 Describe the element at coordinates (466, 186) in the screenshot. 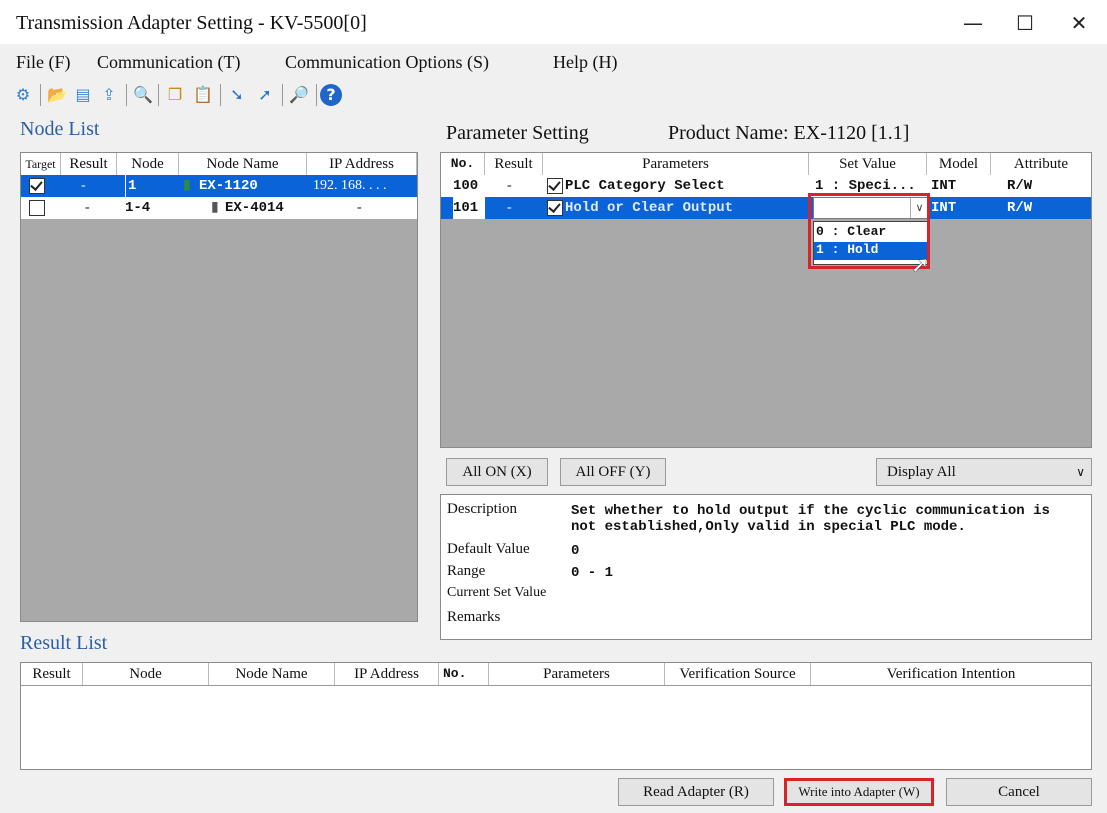

I see `no-cell: 100` at that location.